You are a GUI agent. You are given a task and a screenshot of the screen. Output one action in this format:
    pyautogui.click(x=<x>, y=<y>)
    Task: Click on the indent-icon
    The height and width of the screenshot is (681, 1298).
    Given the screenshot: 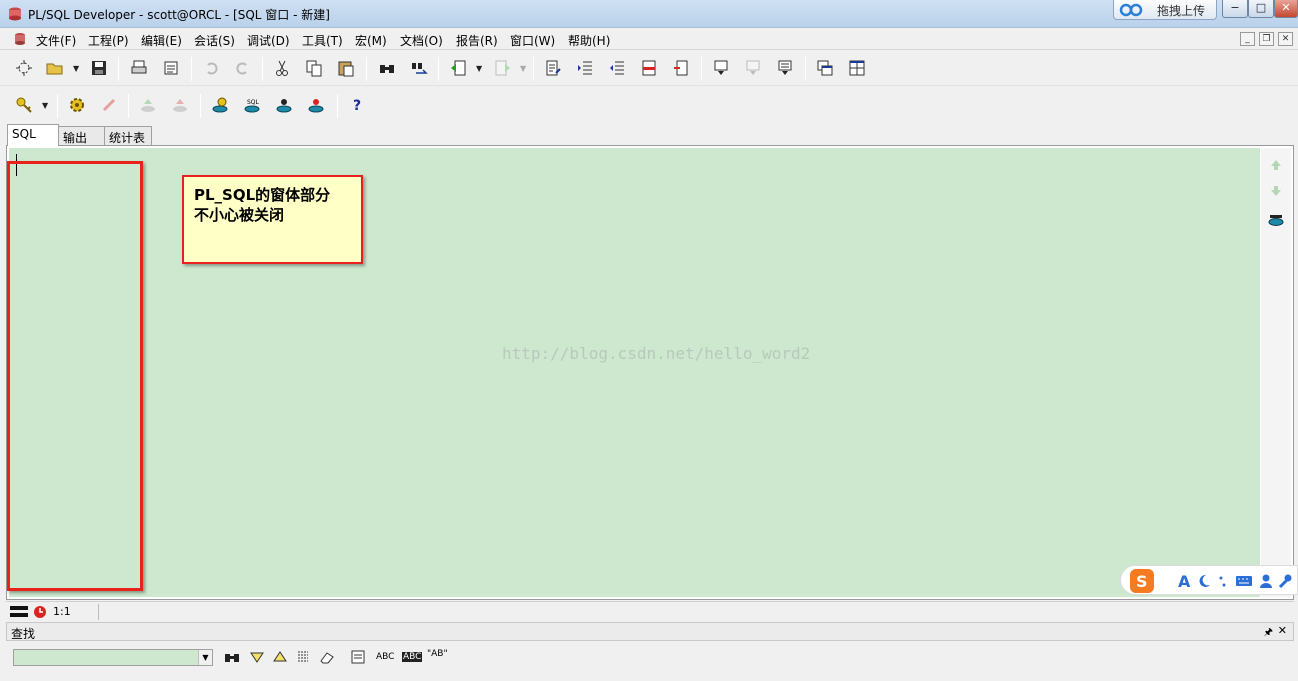 What is the action you would take?
    pyautogui.click(x=585, y=68)
    